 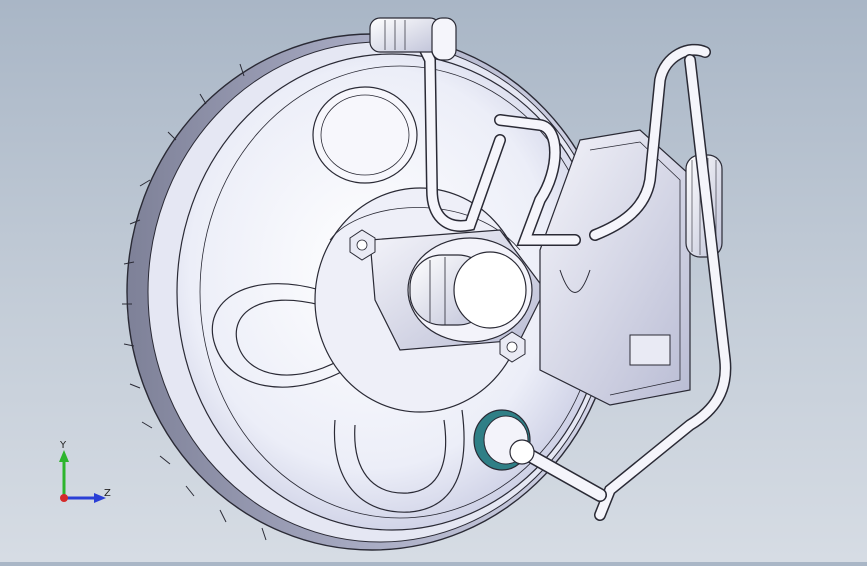 I want to click on axis-triad: Y Z, so click(x=86, y=475).